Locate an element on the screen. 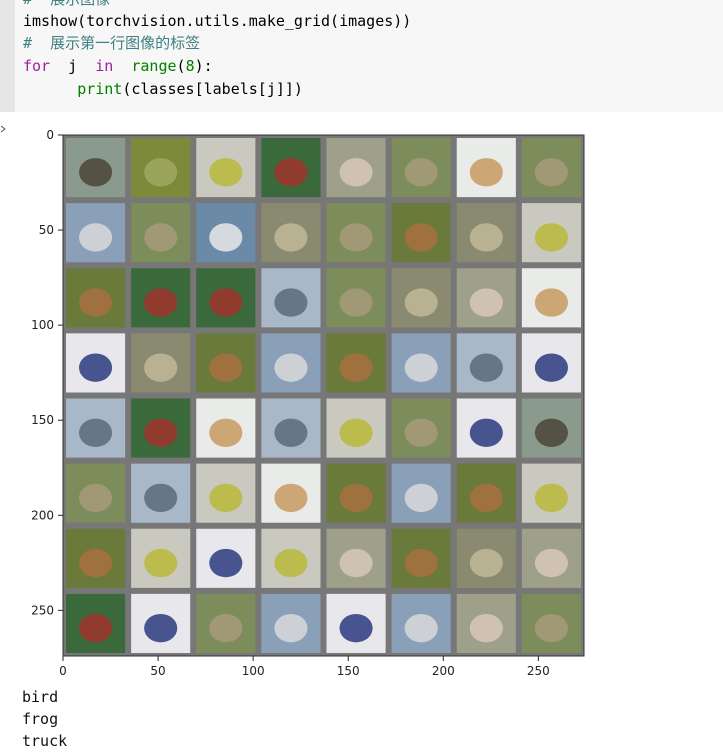  code-token: 8 is located at coordinates (190, 66).